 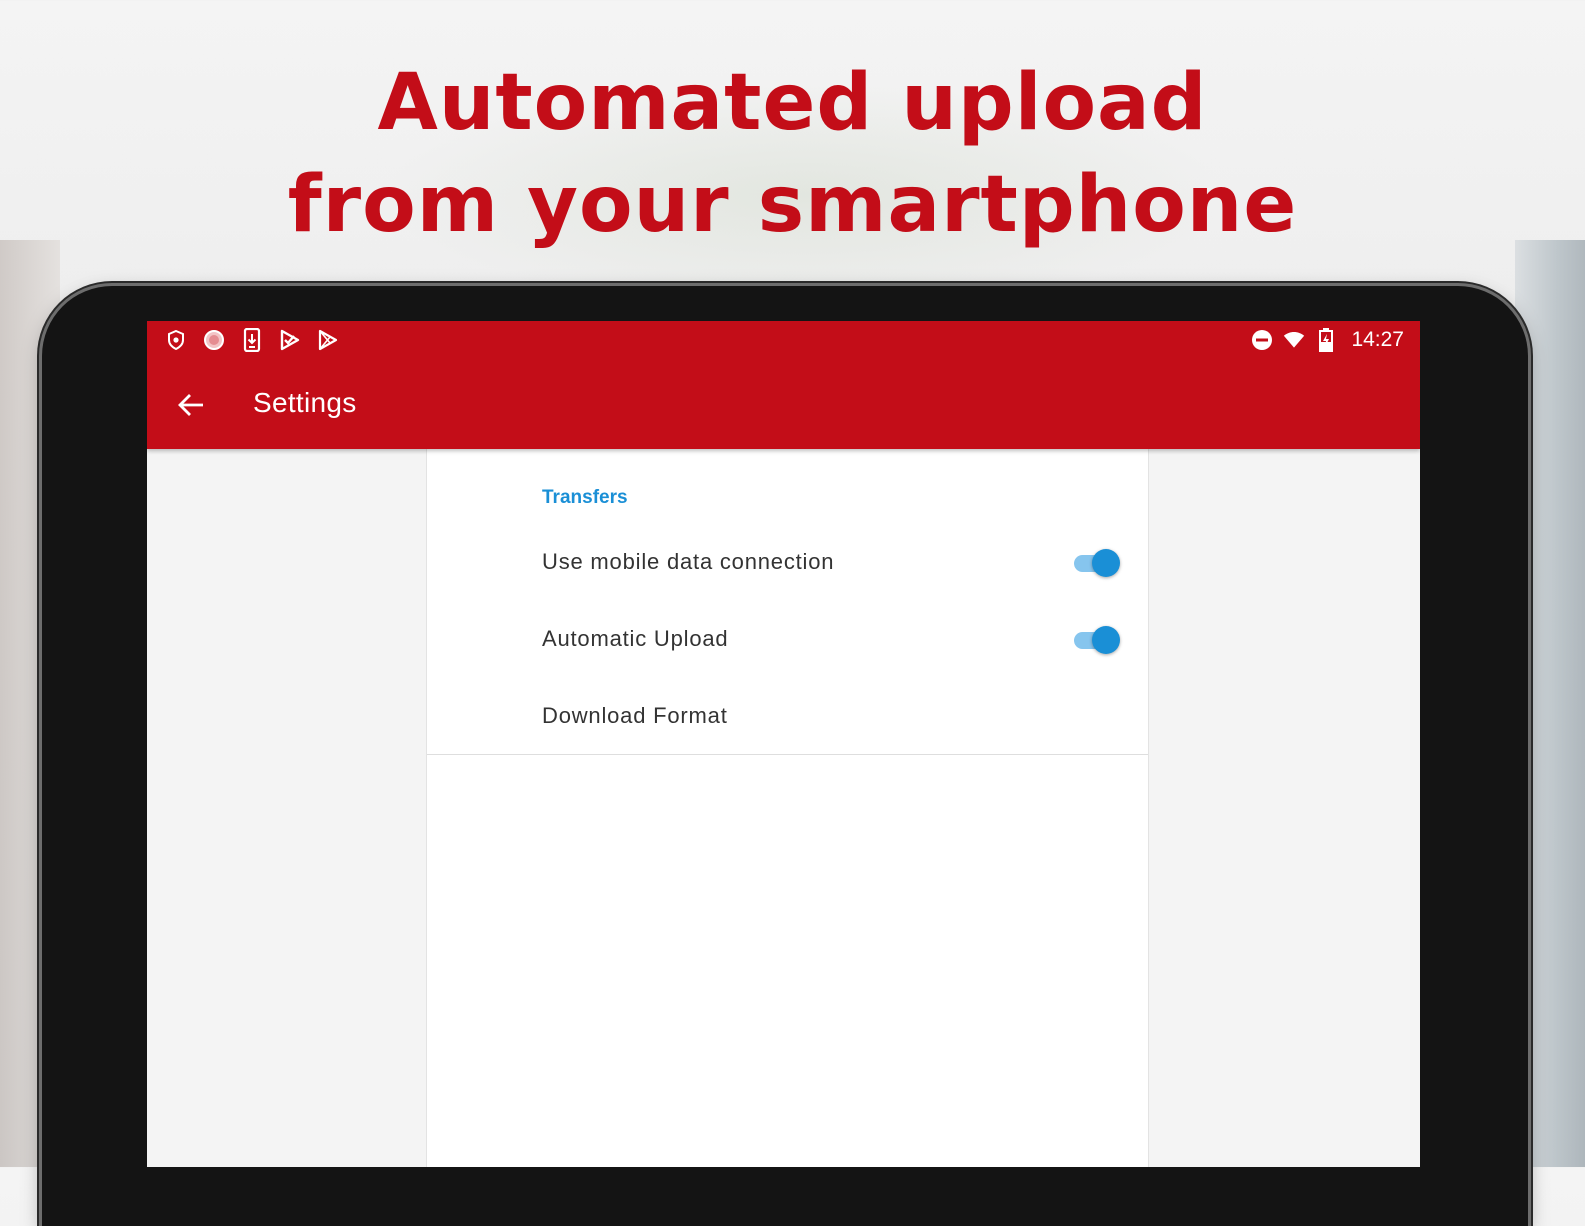 I want to click on pref-mobile-data: Use mobile data connection, so click(x=787, y=561).